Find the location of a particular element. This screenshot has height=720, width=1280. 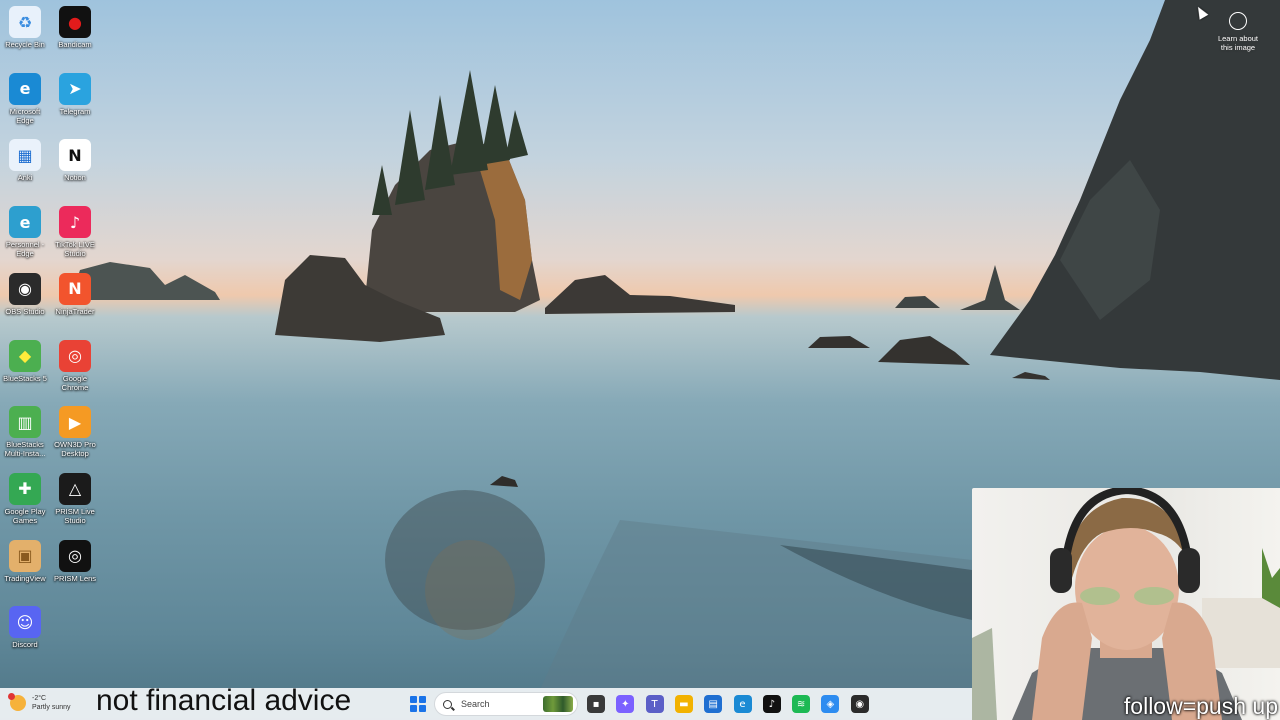

weather-icon is located at coordinates (17, 702).